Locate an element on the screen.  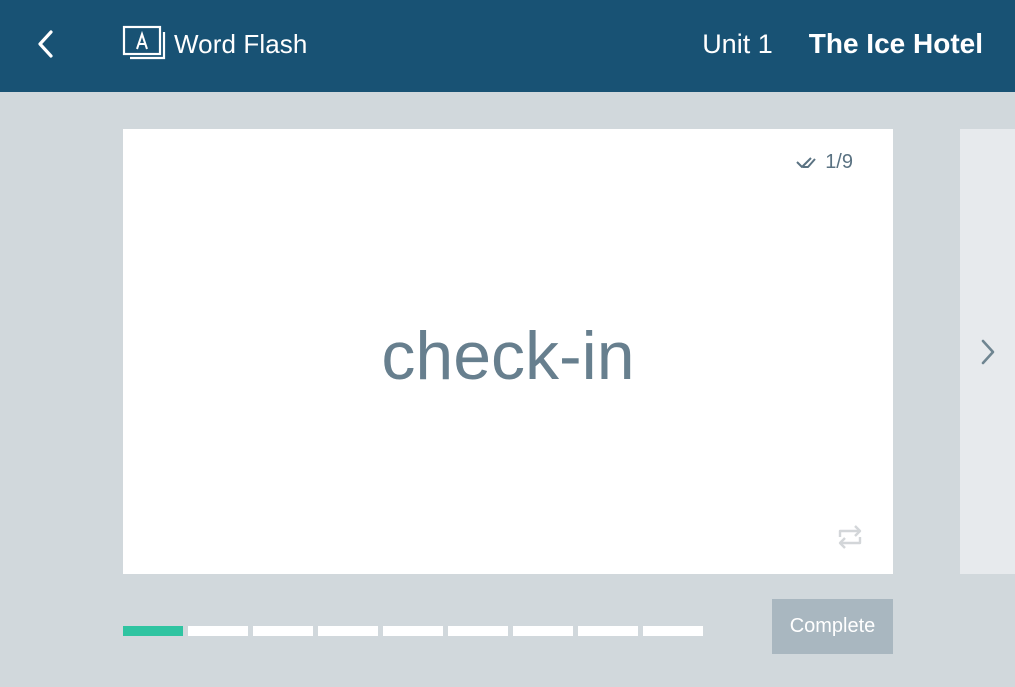
chevron-right-icon is located at coordinates (987, 351).